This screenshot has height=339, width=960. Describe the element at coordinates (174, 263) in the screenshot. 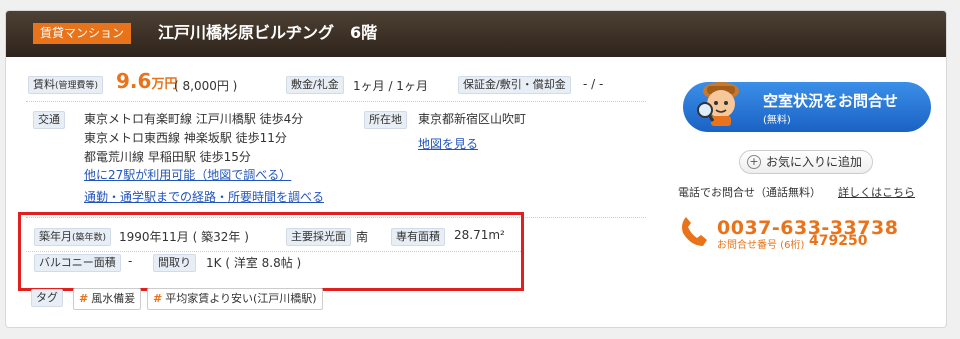

I see `layout-label: 間取り` at that location.